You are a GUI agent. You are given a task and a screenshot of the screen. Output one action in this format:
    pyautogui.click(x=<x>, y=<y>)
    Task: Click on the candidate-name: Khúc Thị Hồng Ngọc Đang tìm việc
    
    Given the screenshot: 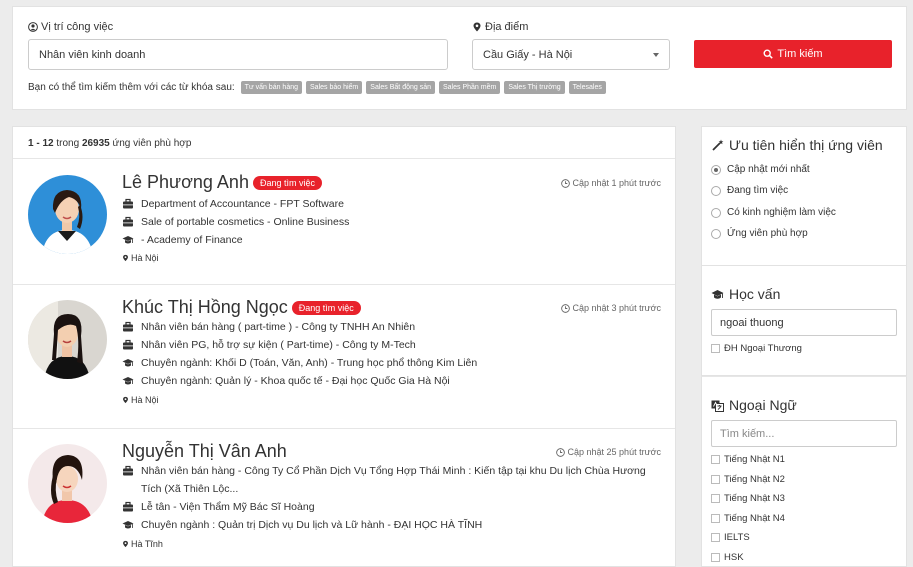 What is the action you would take?
    pyautogui.click(x=241, y=307)
    